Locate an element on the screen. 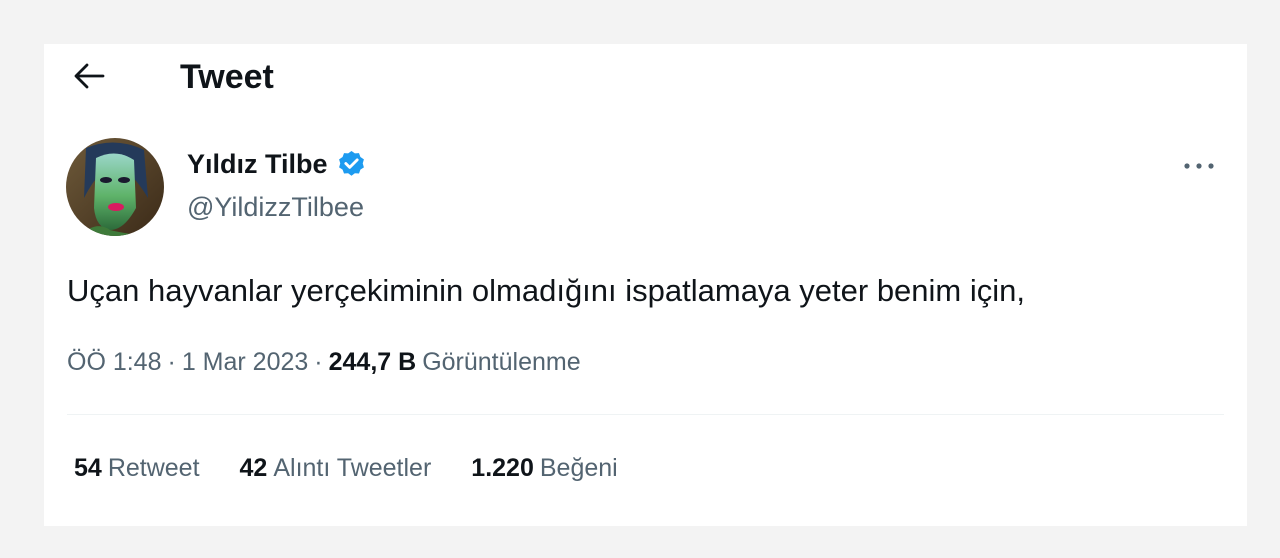  author-name-link: Yıldız Tilbe is located at coordinates (277, 164).